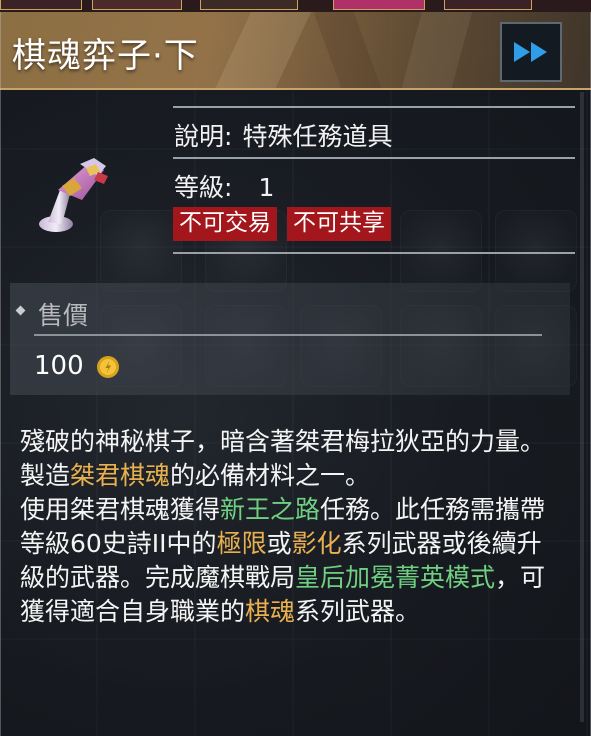 The height and width of the screenshot is (736, 591). I want to click on price-panel, so click(290, 339).